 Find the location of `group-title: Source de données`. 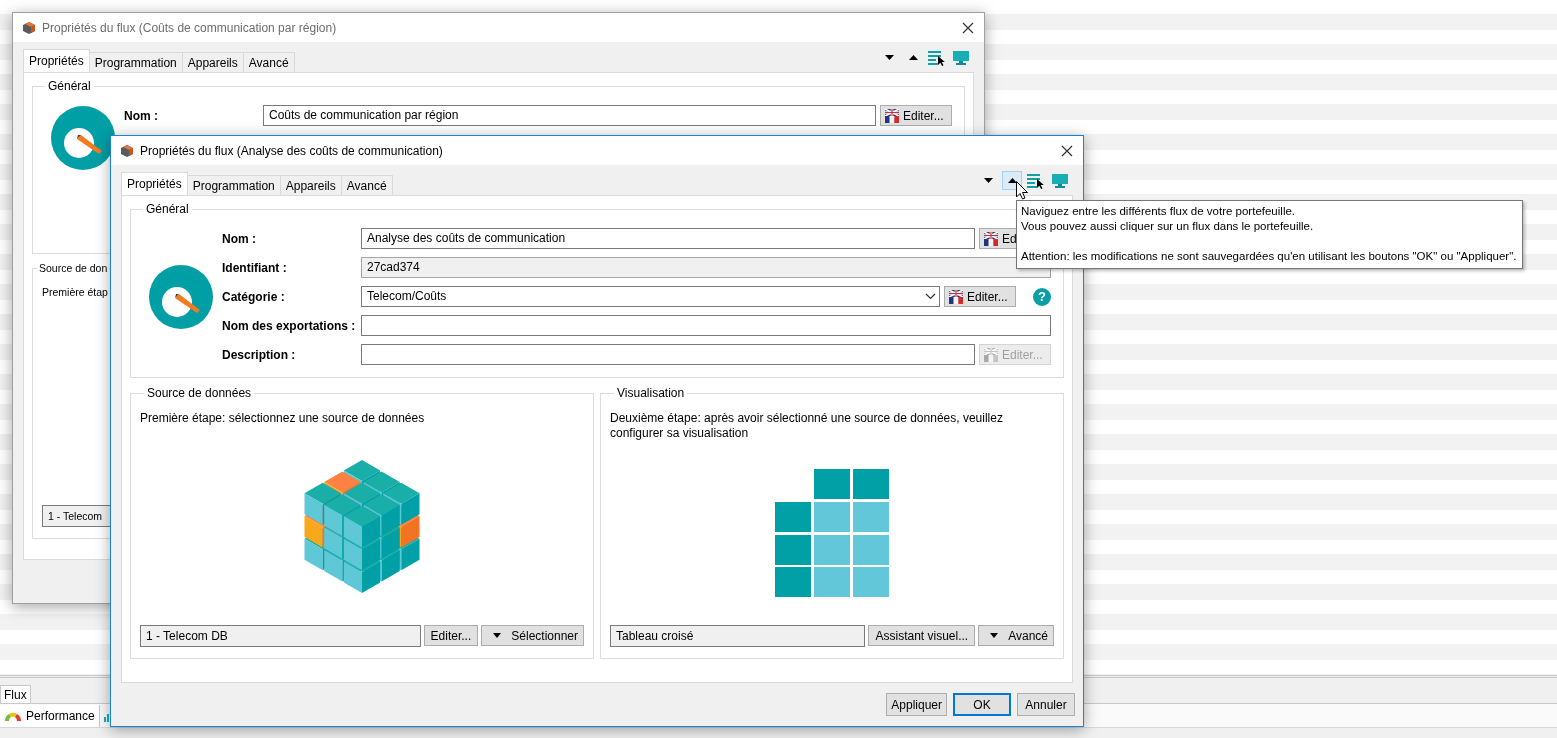

group-title: Source de données is located at coordinates (199, 393).